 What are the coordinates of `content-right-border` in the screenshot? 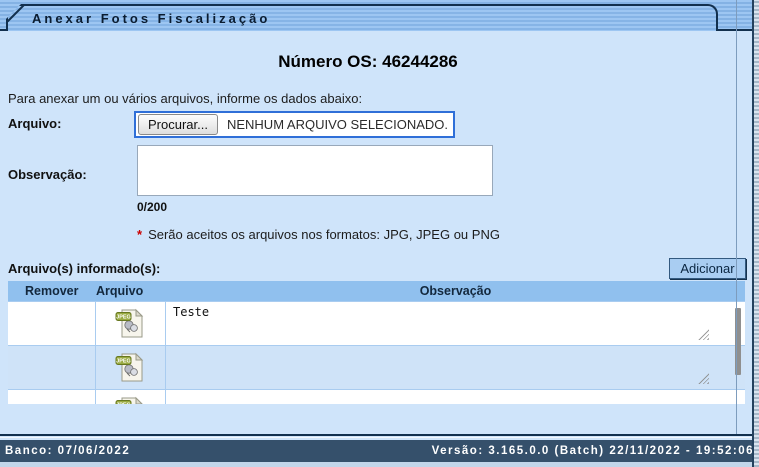 It's located at (736, 217).